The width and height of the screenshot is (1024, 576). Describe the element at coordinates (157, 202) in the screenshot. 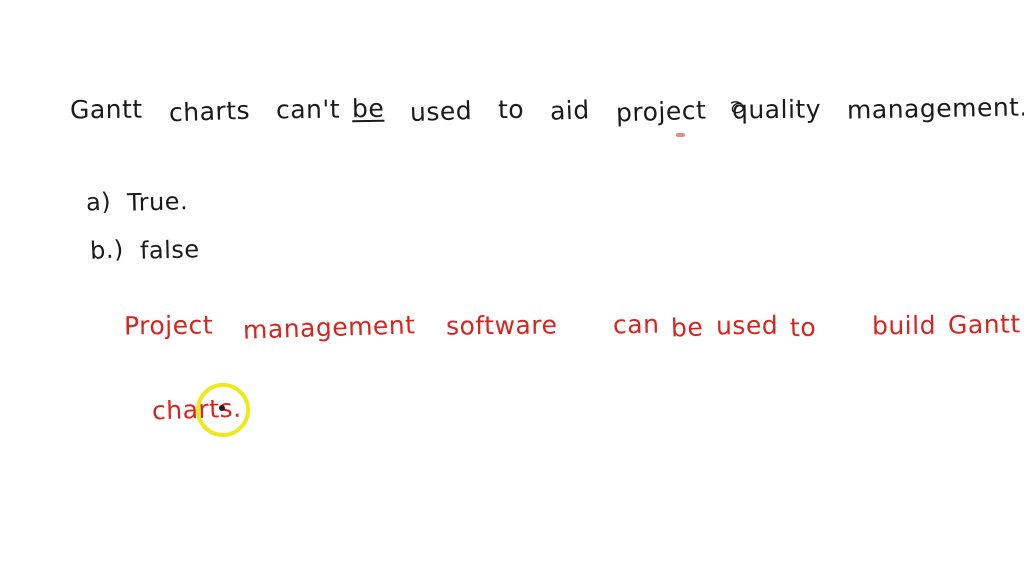

I see `option-a-label: True.` at that location.